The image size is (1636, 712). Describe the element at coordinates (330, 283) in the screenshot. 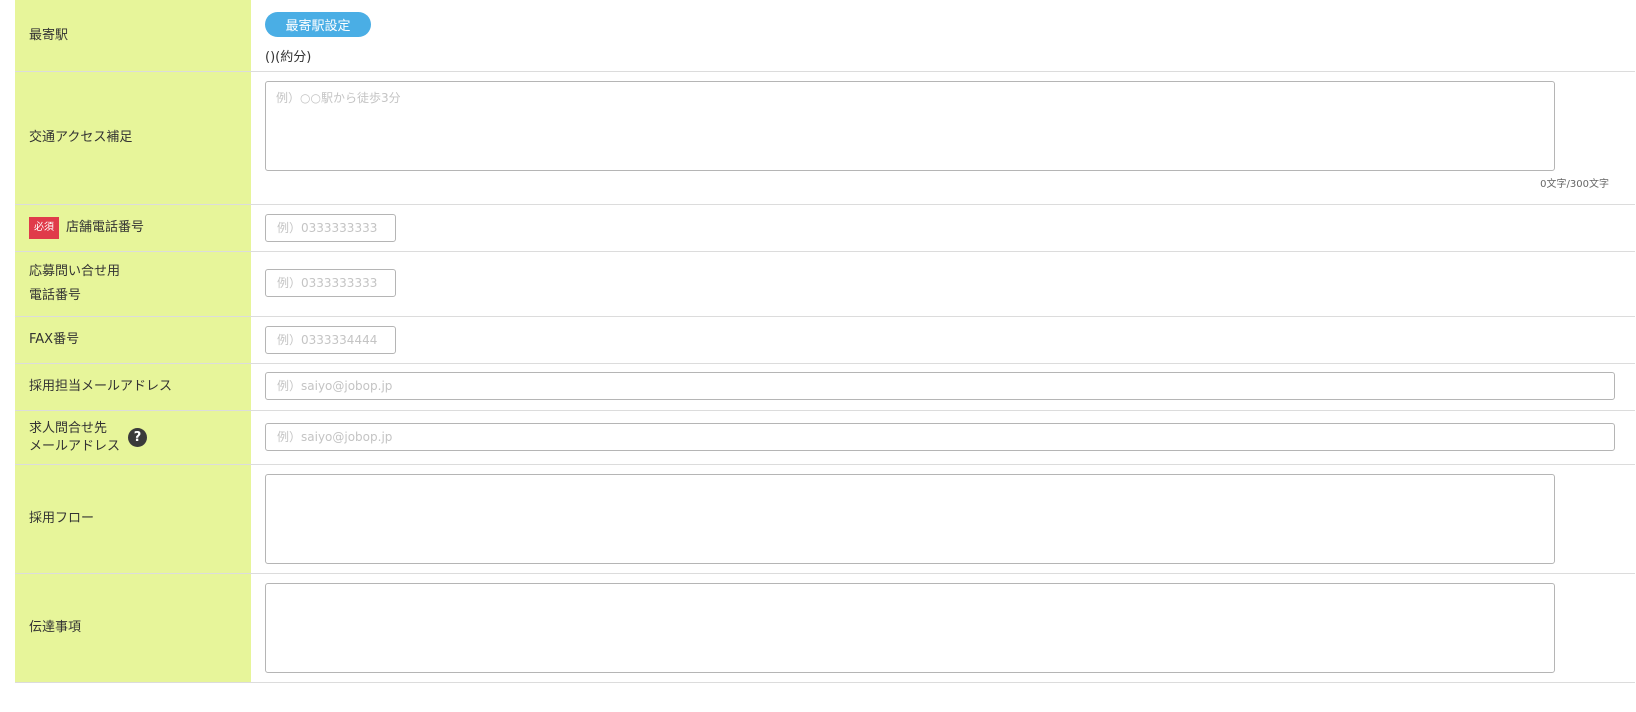

I see `inquiry-phone-input` at that location.